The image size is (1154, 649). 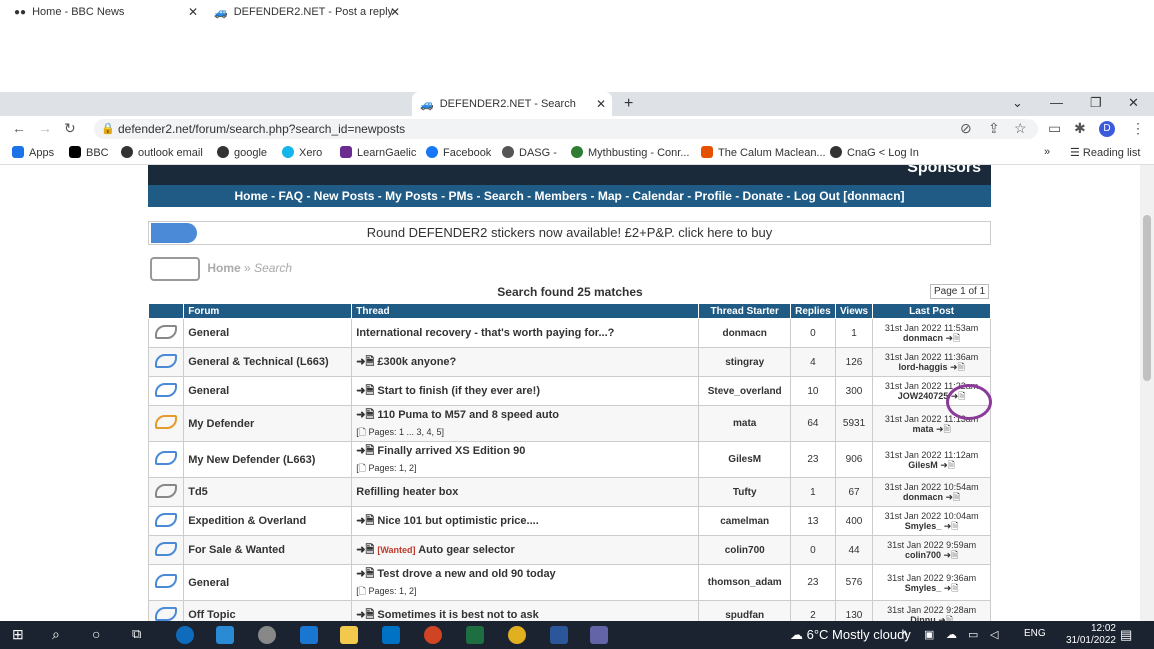 What do you see at coordinates (21, 635) in the screenshot?
I see `windows-start-icon: ⊞` at bounding box center [21, 635].